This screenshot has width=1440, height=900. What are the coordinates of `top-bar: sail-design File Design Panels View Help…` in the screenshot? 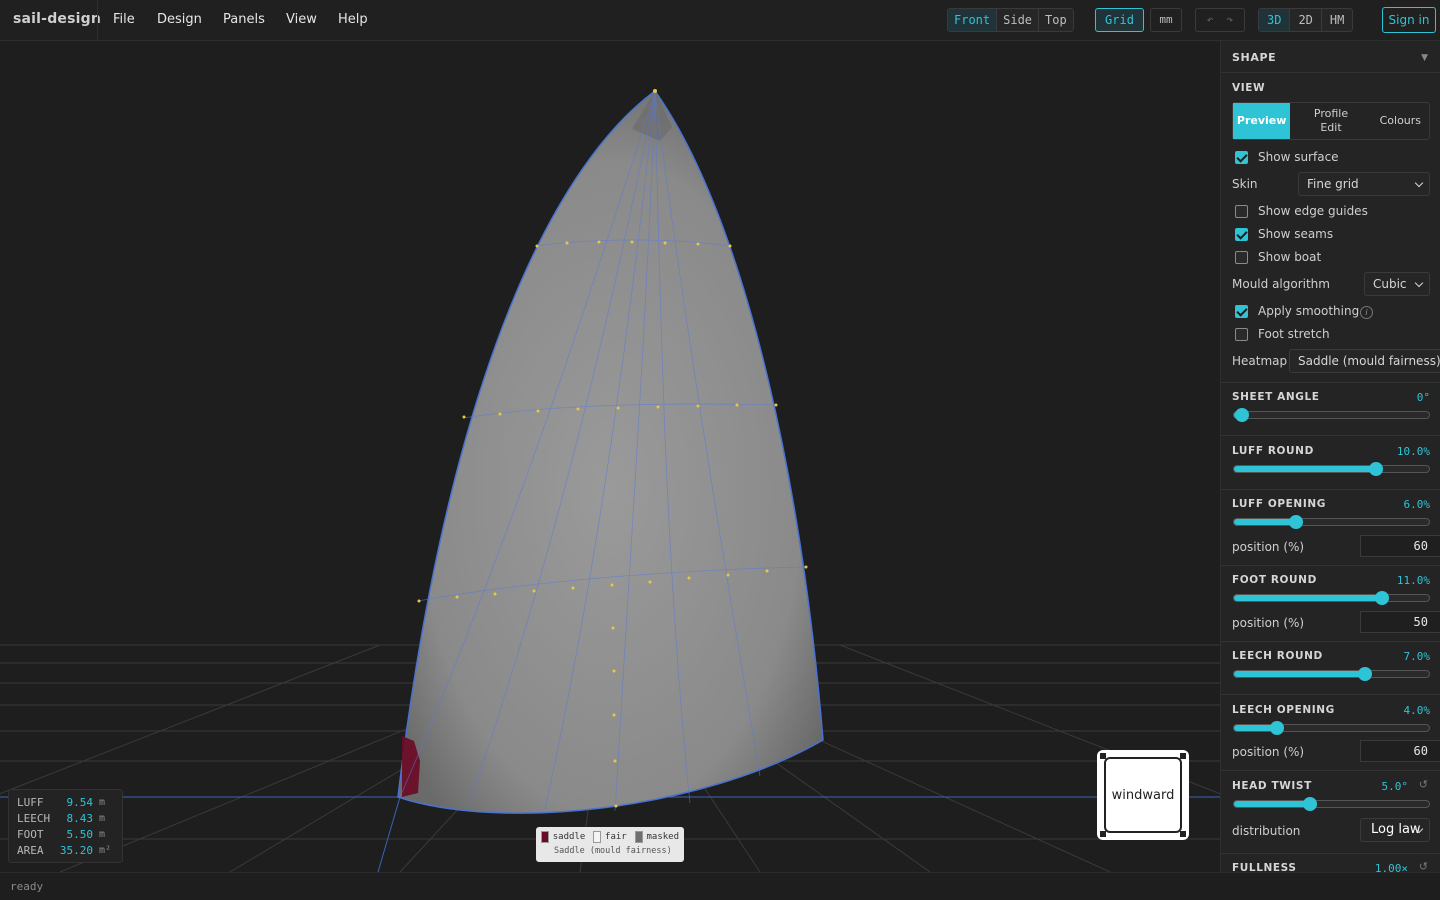 It's located at (720, 20).